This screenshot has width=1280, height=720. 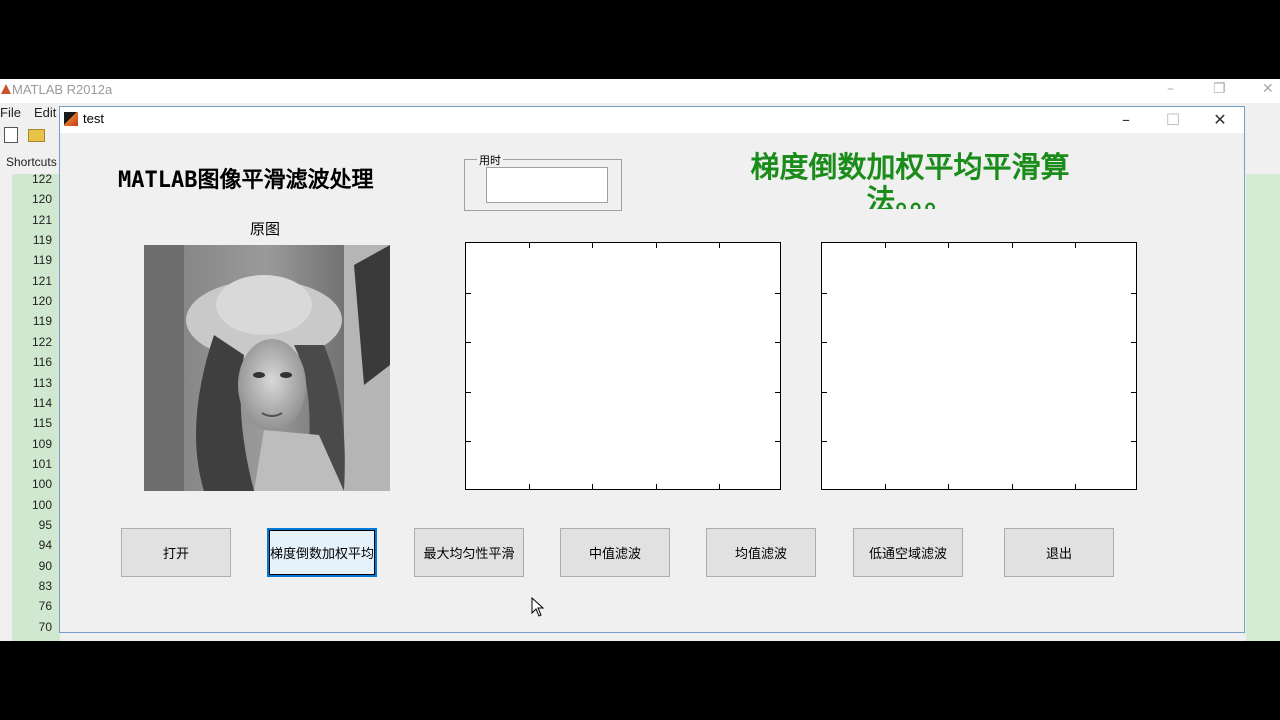 I want to click on open-folder-icon, so click(x=36, y=135).